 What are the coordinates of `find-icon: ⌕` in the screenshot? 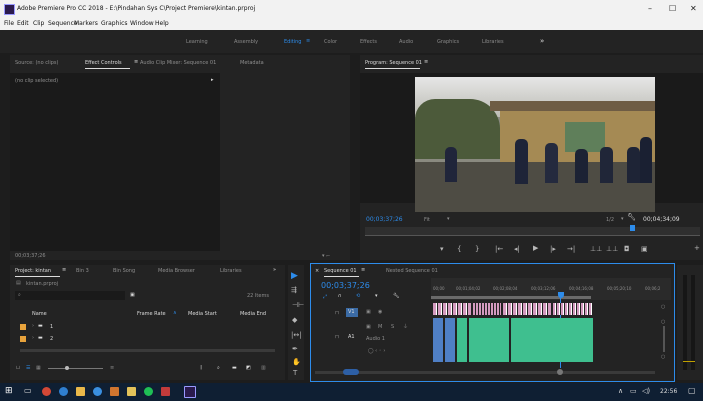 It's located at (218, 368).